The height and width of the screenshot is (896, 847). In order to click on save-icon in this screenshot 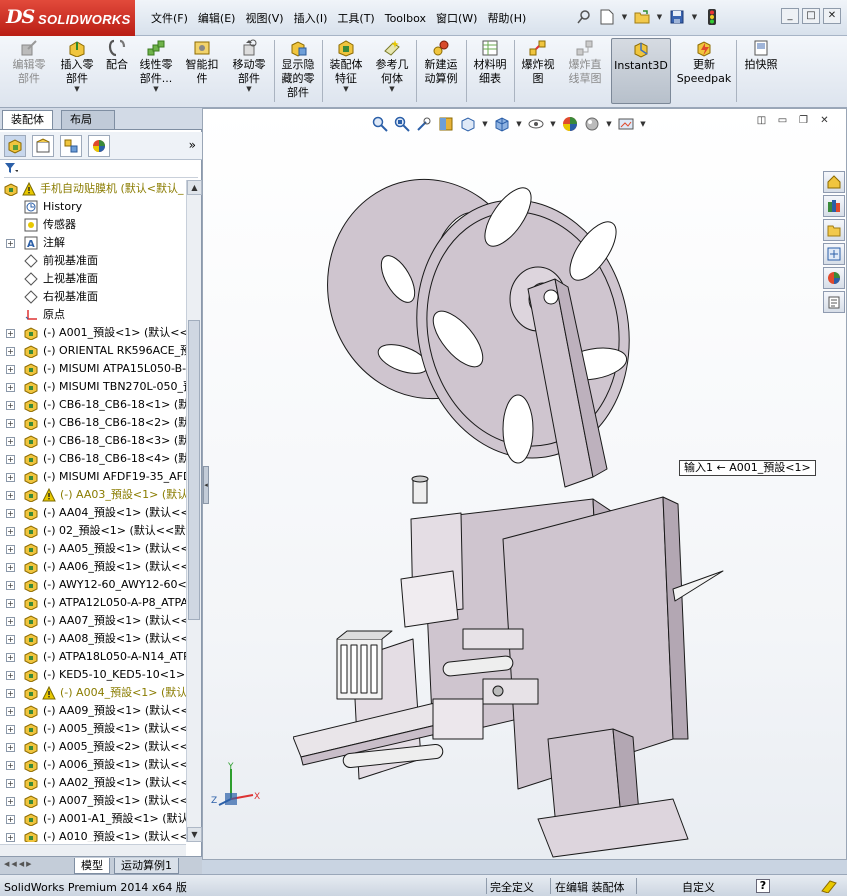, I will do `click(677, 17)`.